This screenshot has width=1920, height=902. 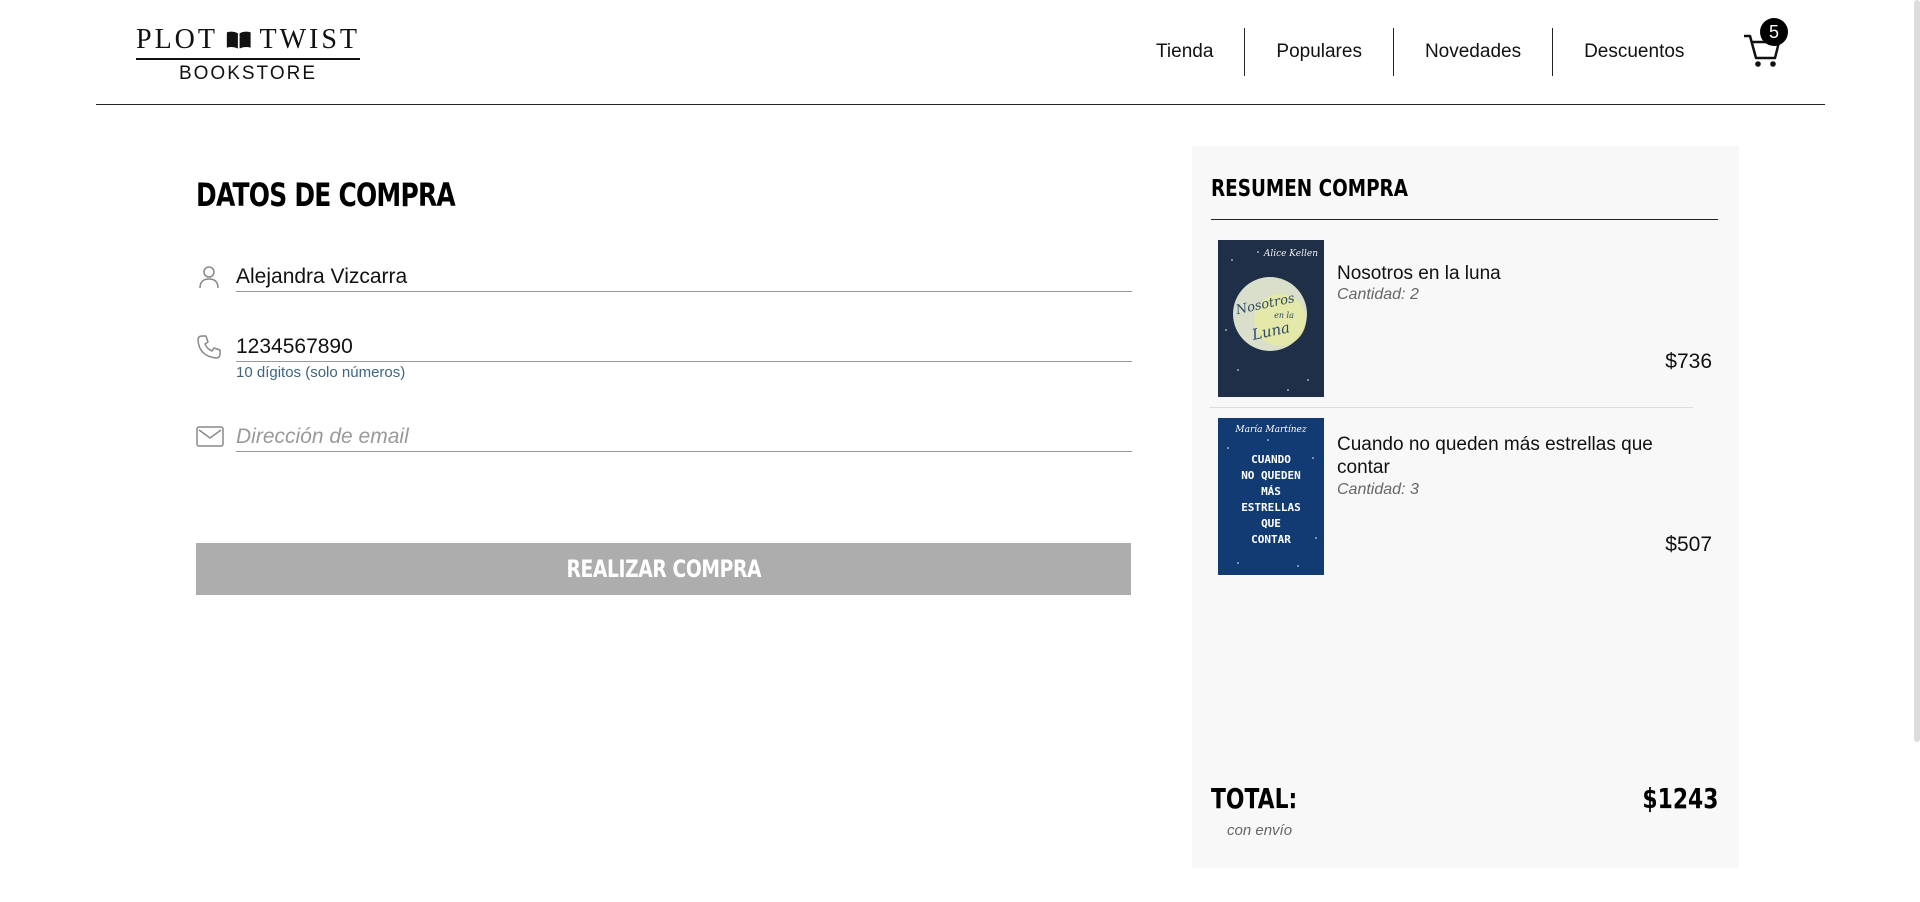 What do you see at coordinates (322, 437) in the screenshot?
I see `email-input-placeholder: Dirección de email` at bounding box center [322, 437].